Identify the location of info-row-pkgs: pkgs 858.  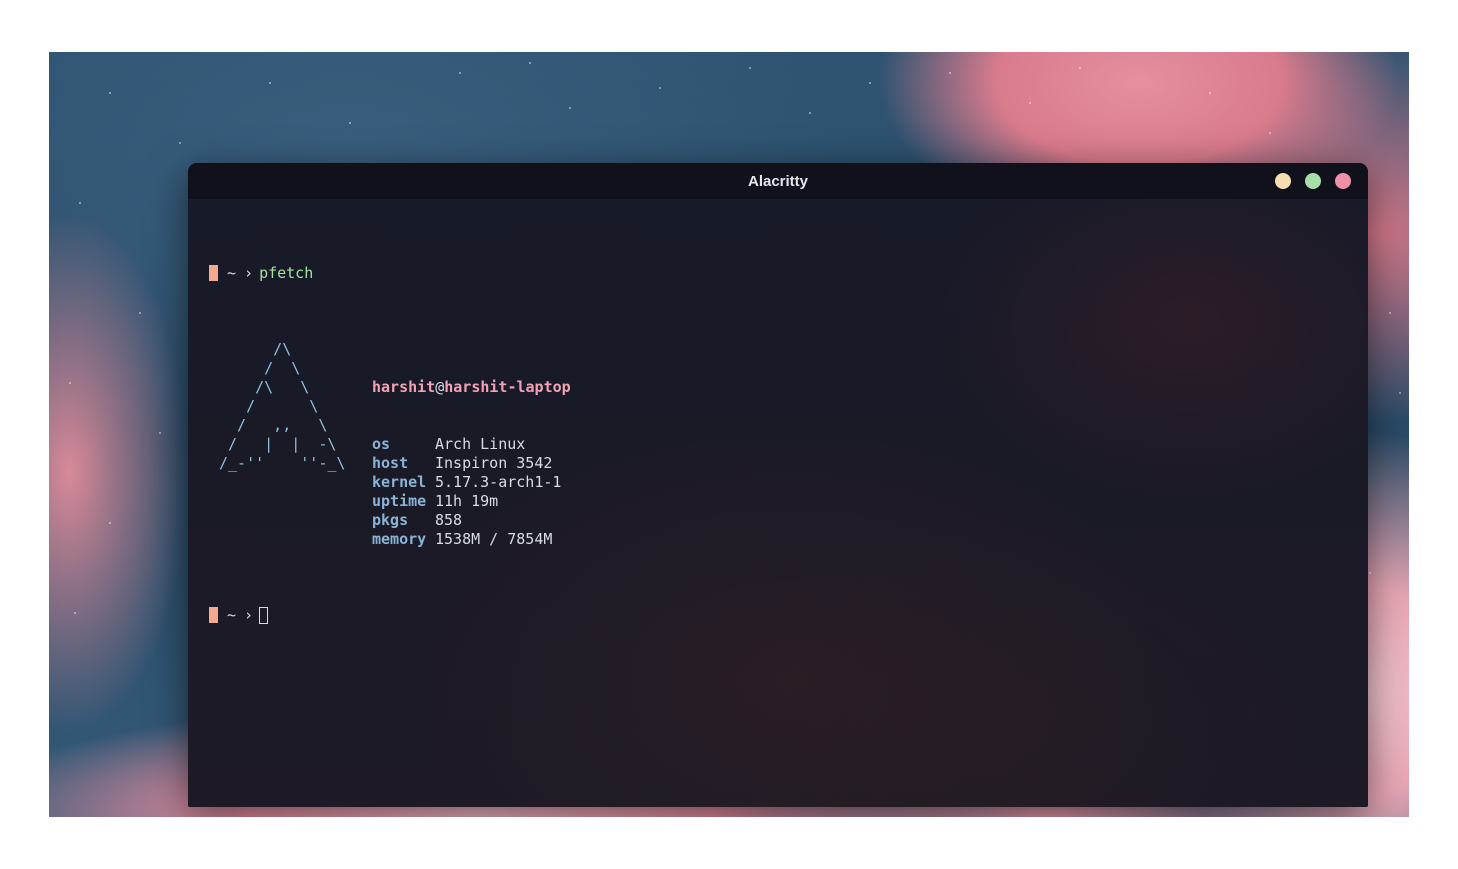
(471, 520).